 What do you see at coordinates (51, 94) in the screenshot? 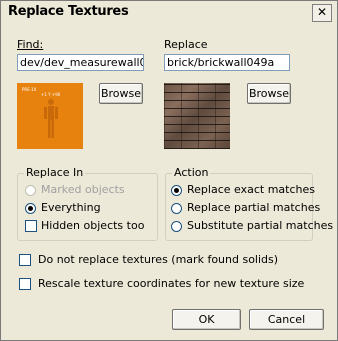
I see `find-texture-caption-2: +1 Y +90` at bounding box center [51, 94].